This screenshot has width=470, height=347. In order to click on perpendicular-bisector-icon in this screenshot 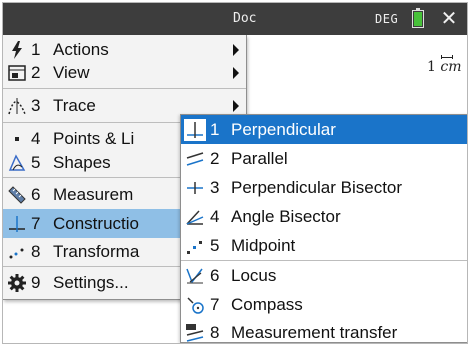, I will do `click(195, 188)`.